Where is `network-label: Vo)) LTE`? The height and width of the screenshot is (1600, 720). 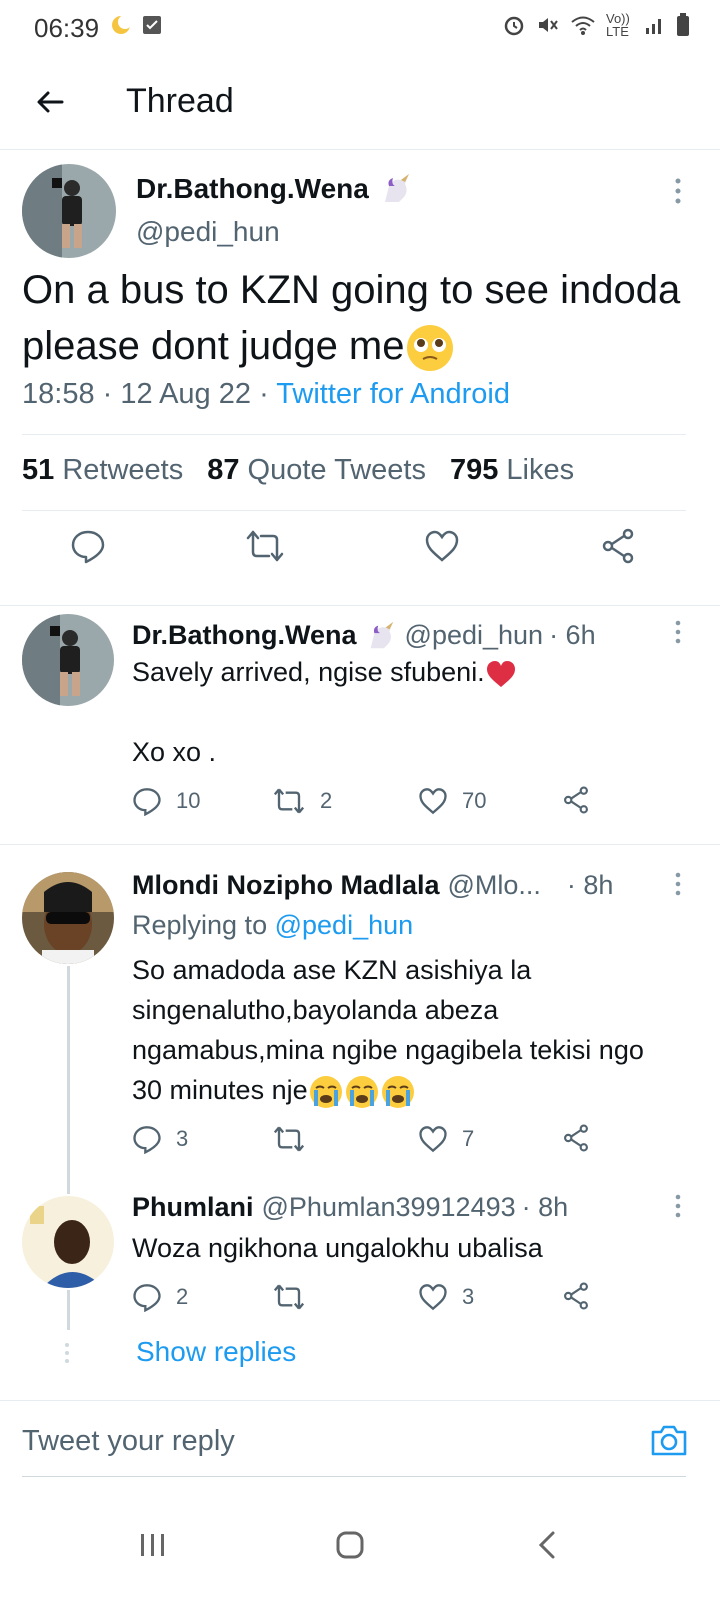 network-label: Vo)) LTE is located at coordinates (618, 25).